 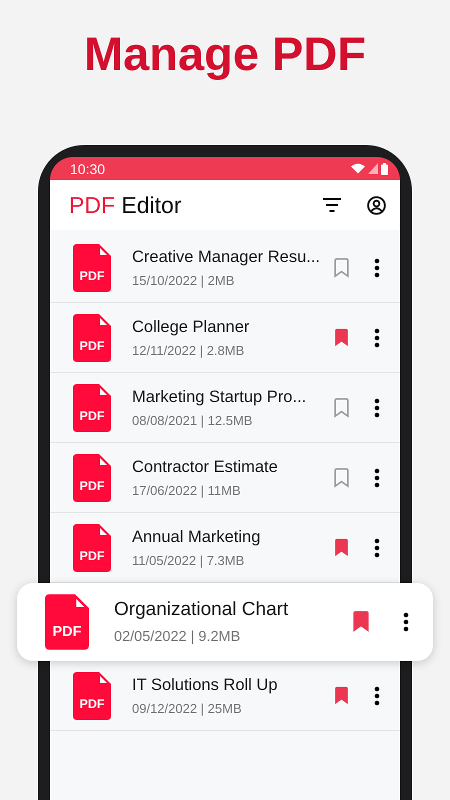 I want to click on status-time: 10:30, so click(x=88, y=168).